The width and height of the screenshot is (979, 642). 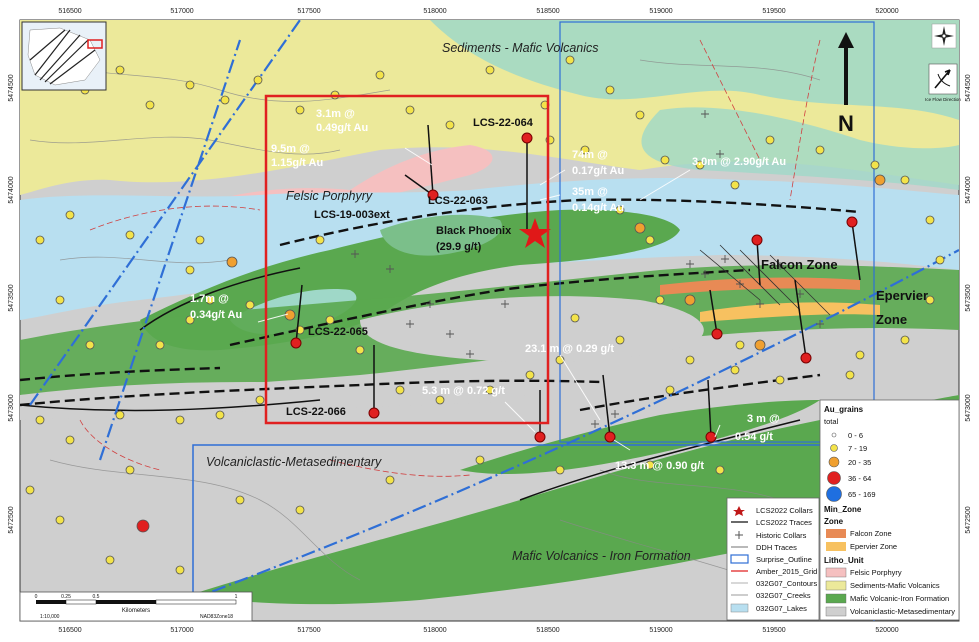 I want to click on svg-text: Black Phoenix, so click(x=474, y=231).